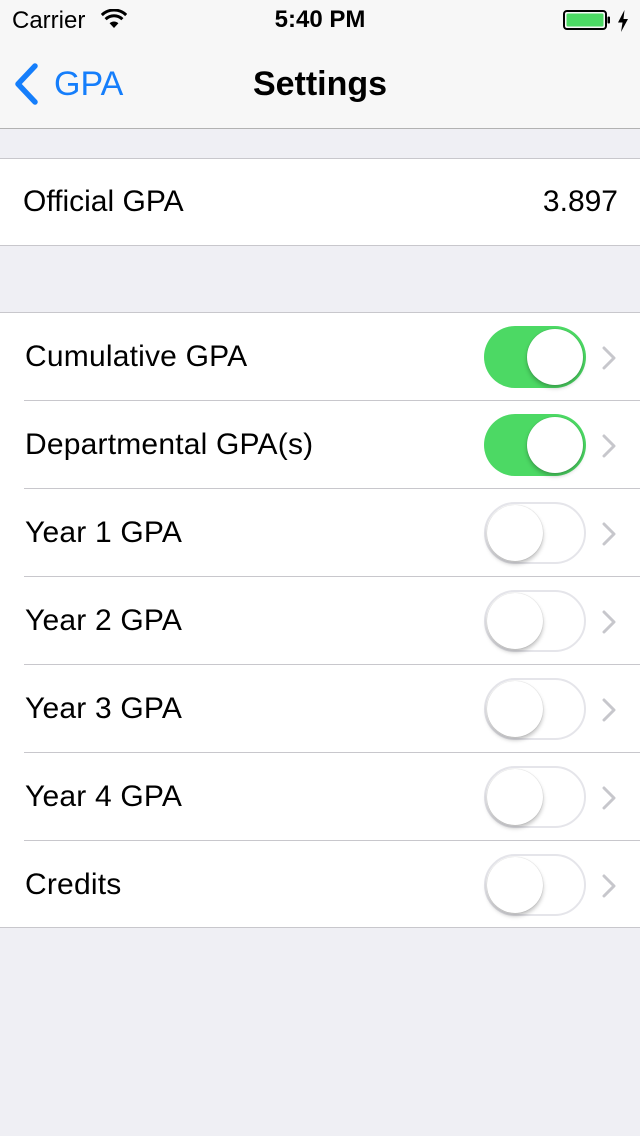 The image size is (640, 1136). I want to click on official-gpa-group: Official GPA 3.897, so click(320, 202).